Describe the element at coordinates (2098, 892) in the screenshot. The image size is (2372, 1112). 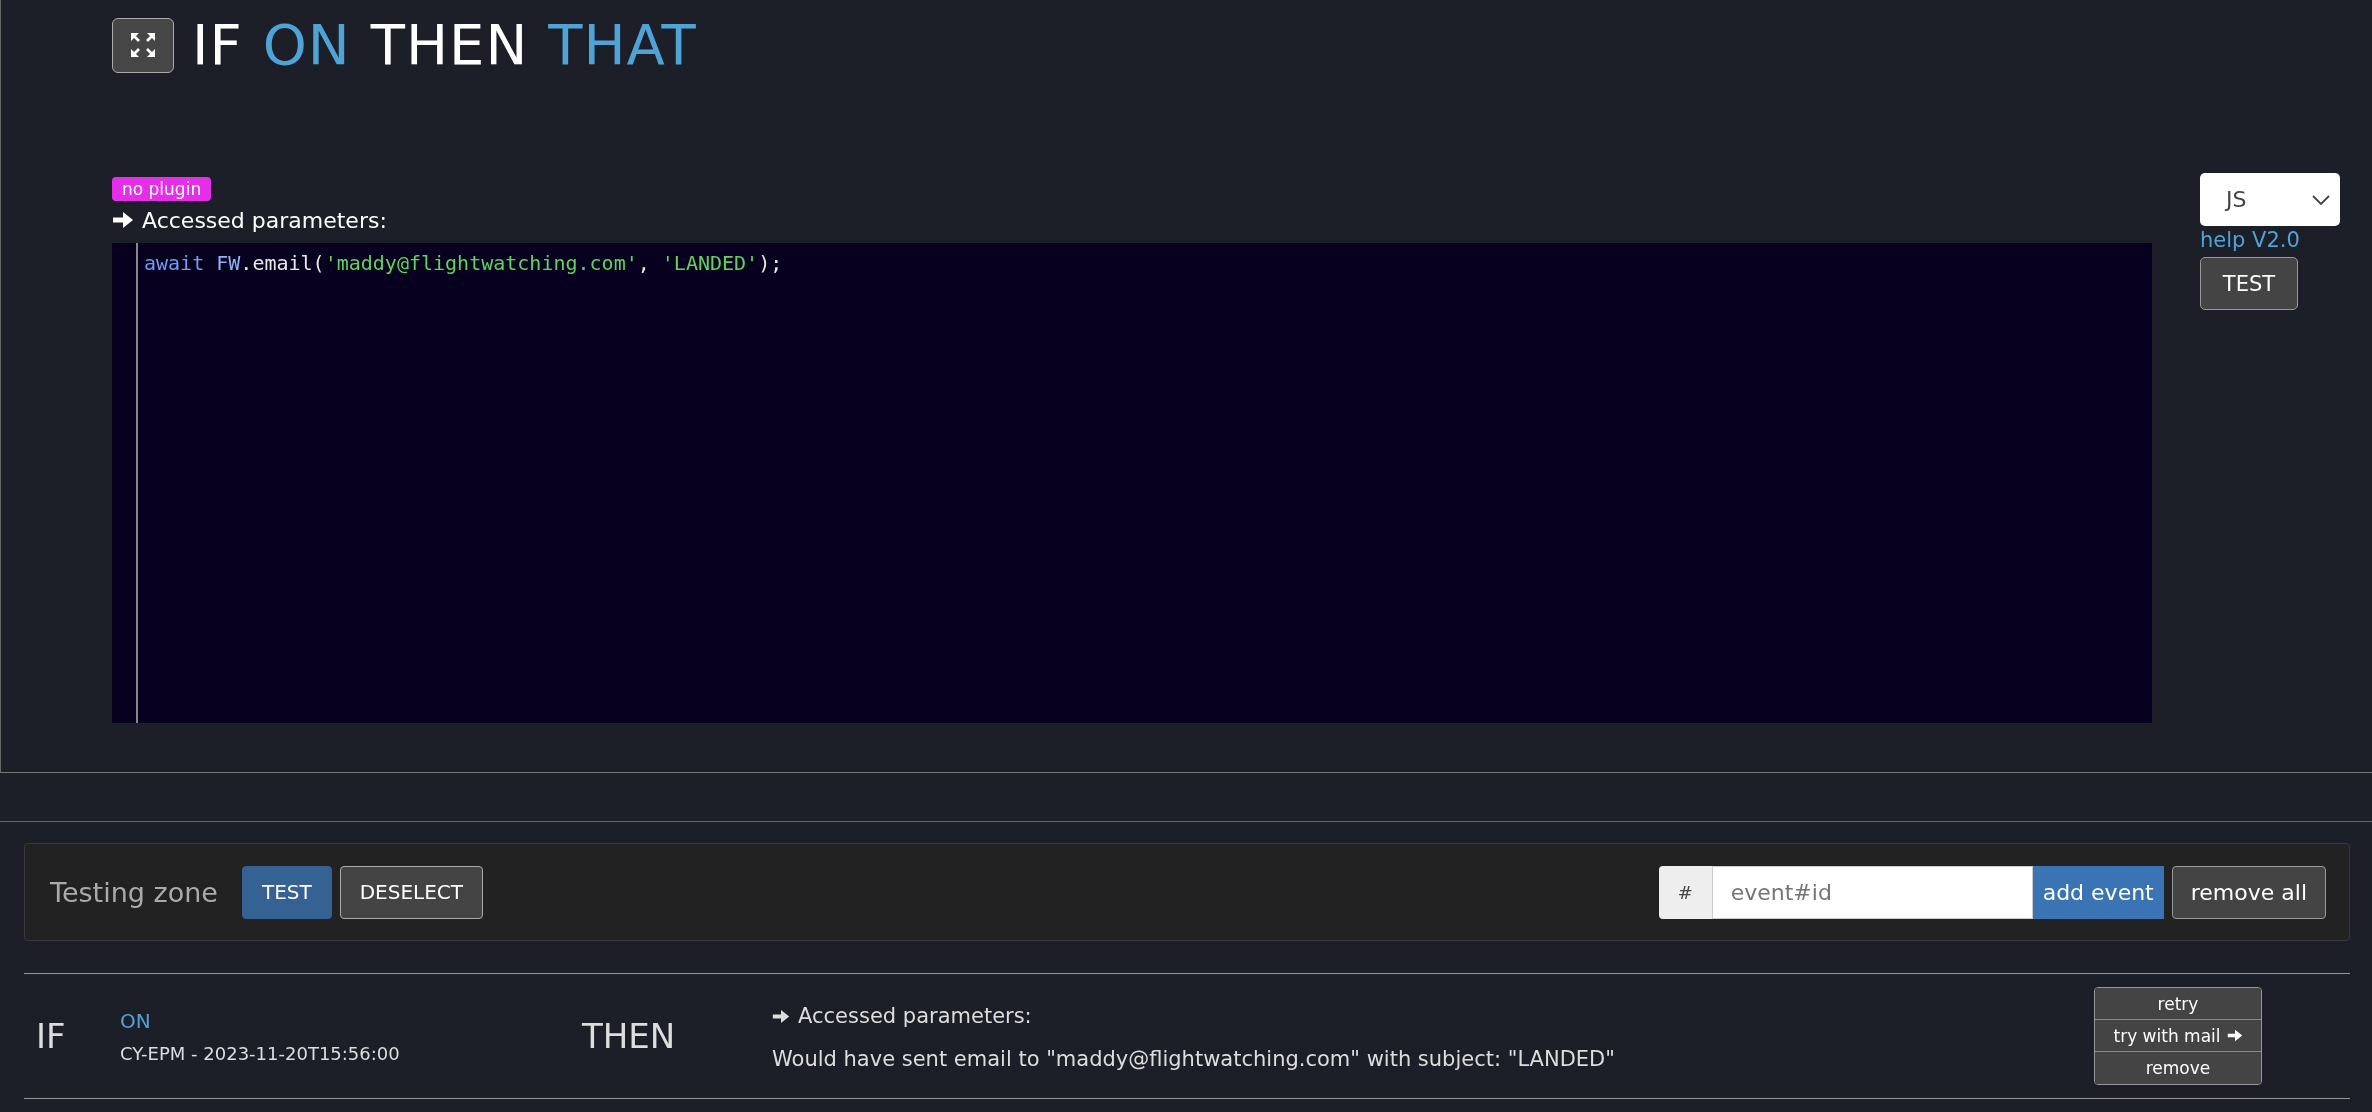
I see `add-event-button: add event` at that location.